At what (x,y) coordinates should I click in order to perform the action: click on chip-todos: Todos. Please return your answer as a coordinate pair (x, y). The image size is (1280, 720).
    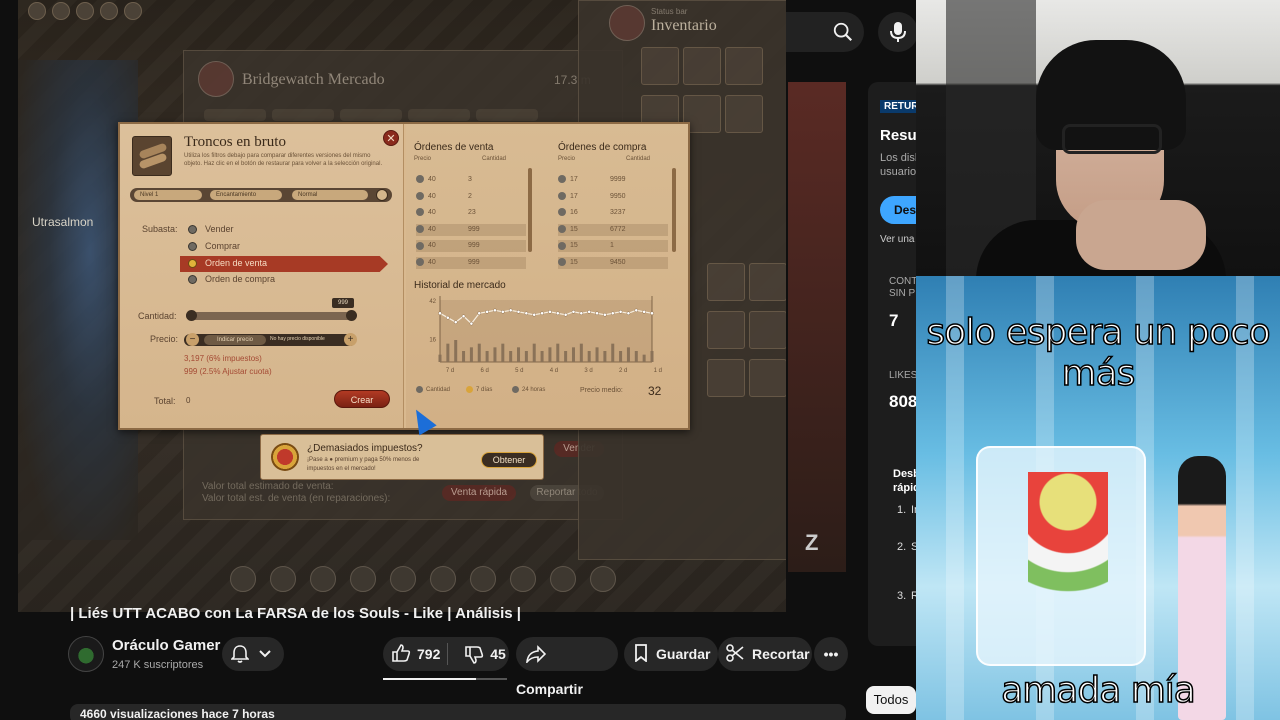
    Looking at the image, I should click on (891, 700).